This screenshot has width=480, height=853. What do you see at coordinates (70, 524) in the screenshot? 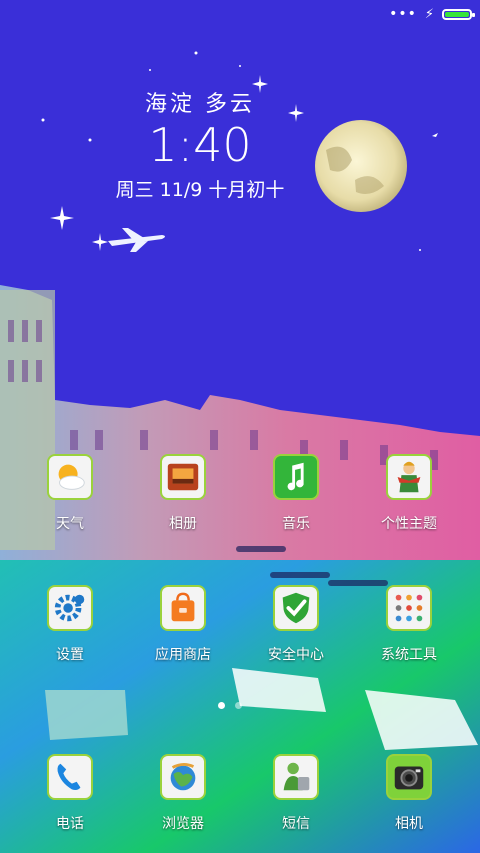
I see `app-label: 天气` at bounding box center [70, 524].